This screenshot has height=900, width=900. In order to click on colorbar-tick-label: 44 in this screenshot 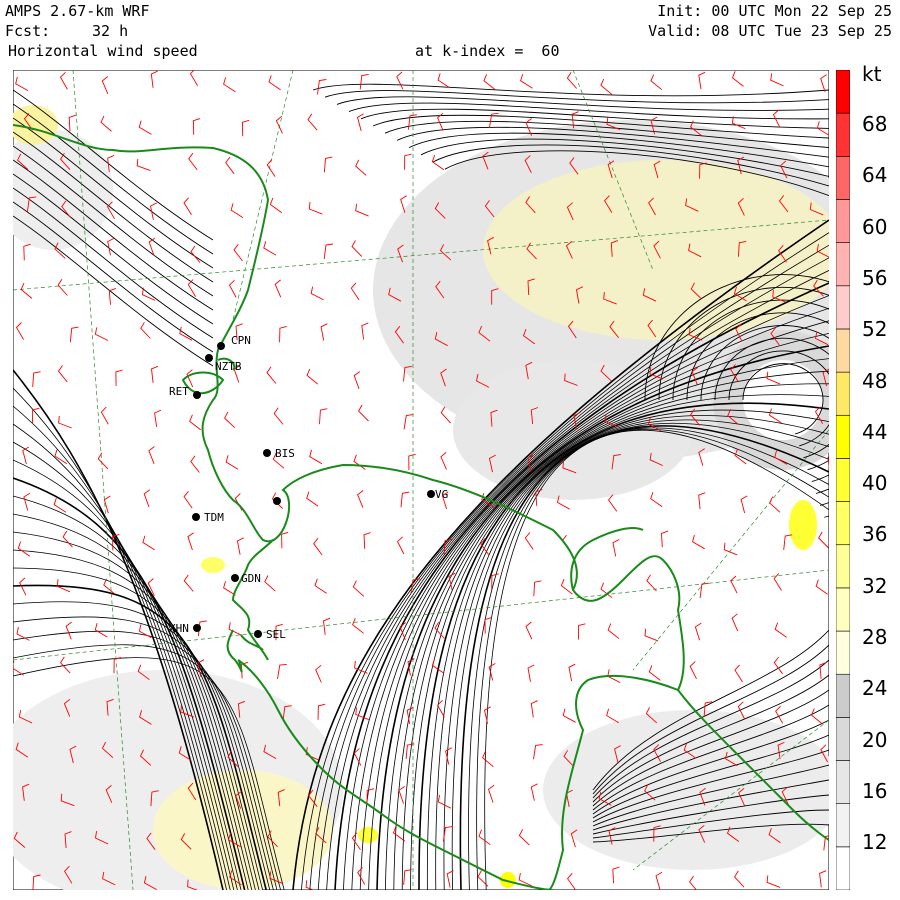, I will do `click(875, 431)`.